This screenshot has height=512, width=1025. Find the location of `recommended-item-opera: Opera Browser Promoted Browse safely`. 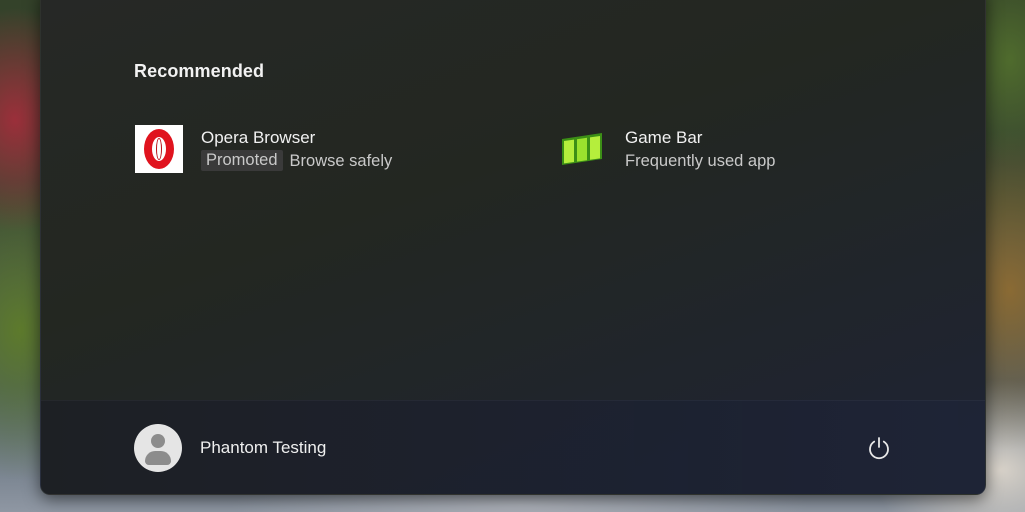

recommended-item-opera: Opera Browser Promoted Browse safely is located at coordinates (263, 149).